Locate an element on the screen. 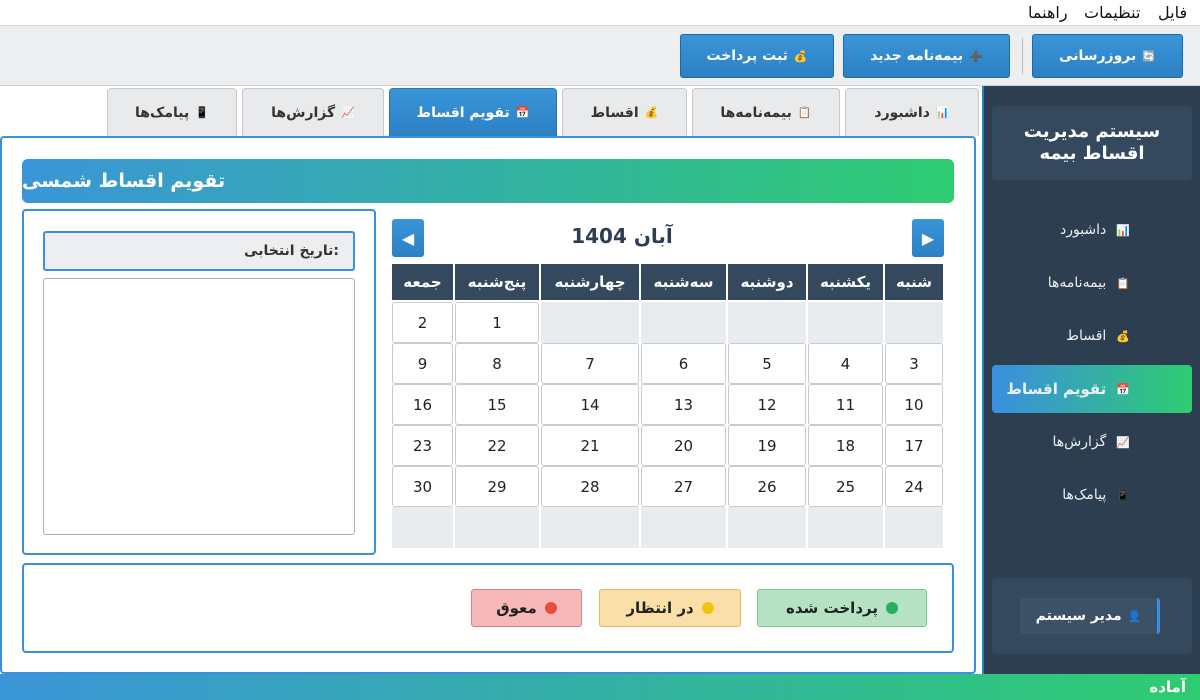 The width and height of the screenshot is (1200, 700). legend-paid: پرداخت شده is located at coordinates (842, 608).